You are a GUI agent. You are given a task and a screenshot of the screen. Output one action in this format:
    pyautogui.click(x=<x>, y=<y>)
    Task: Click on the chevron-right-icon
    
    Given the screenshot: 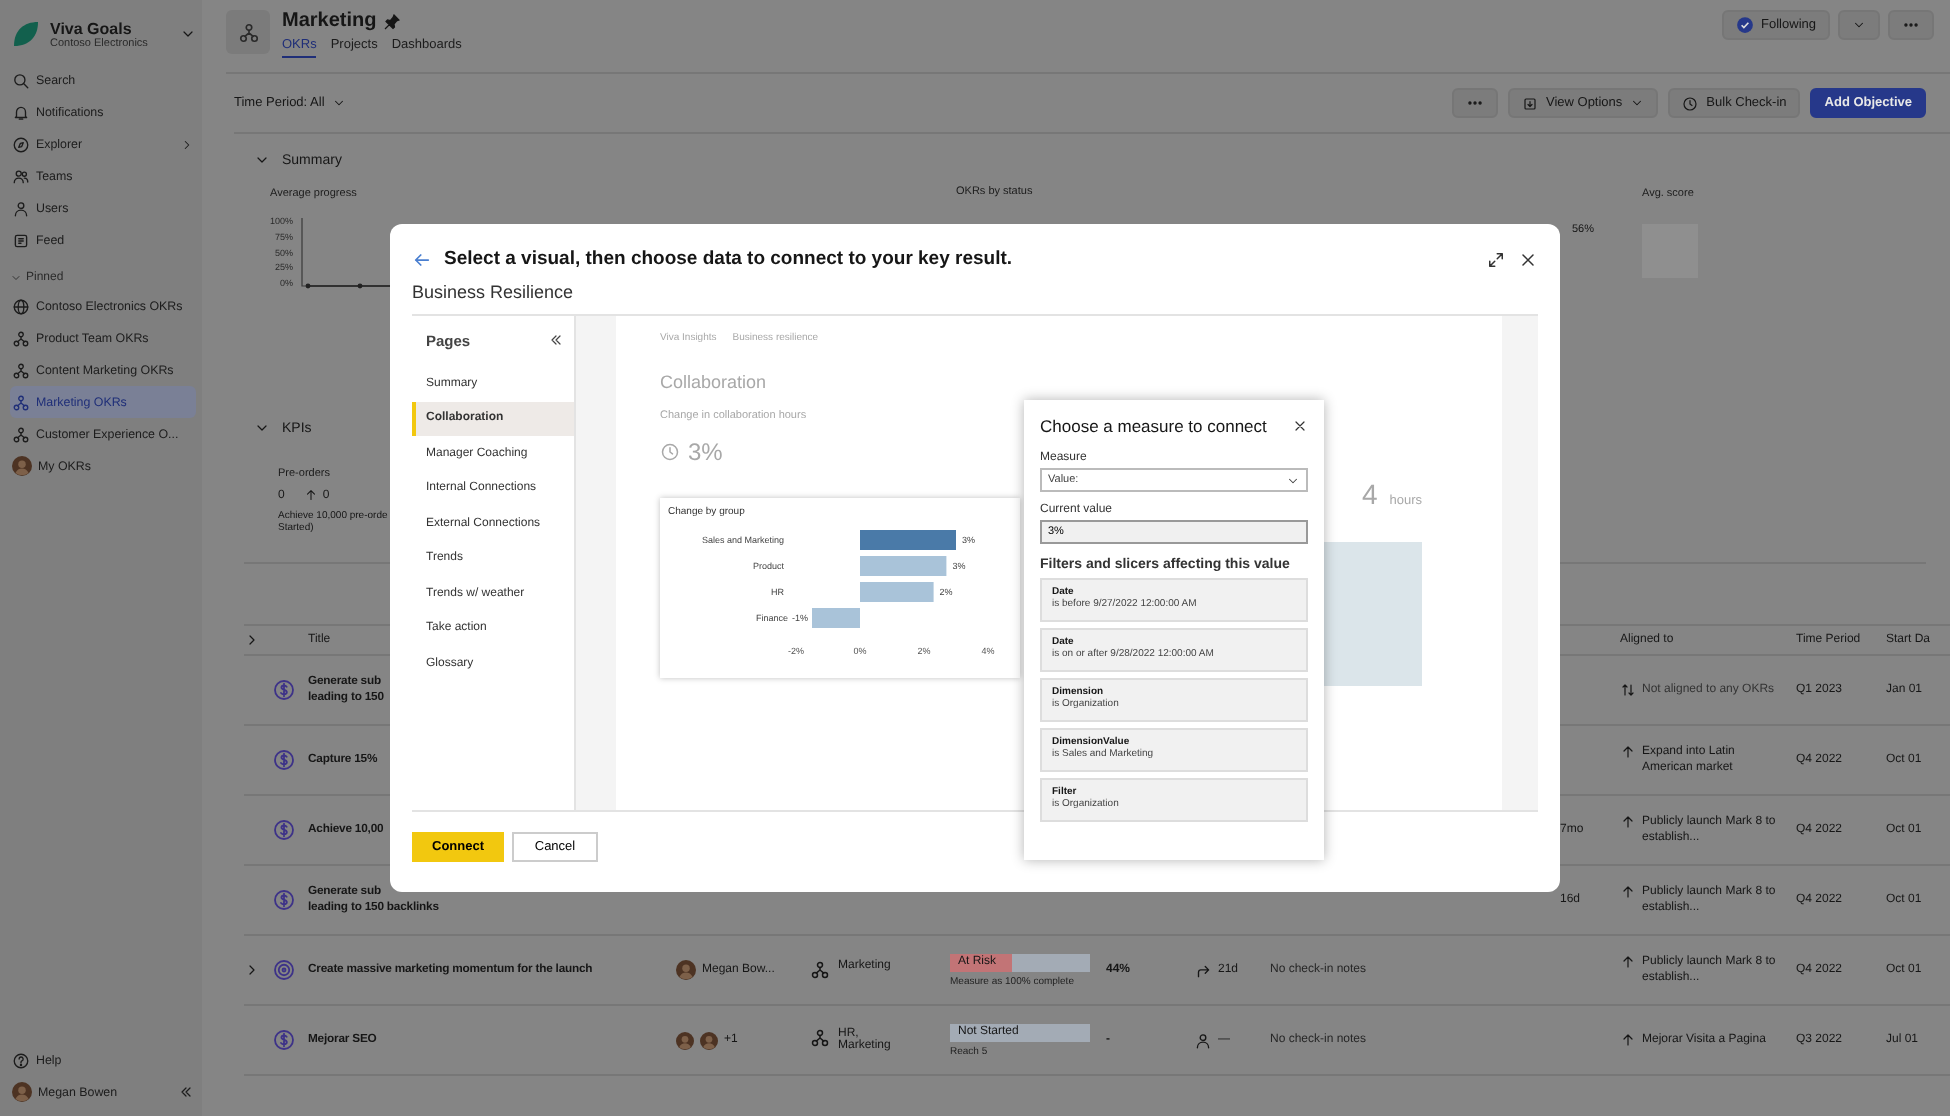 What is the action you would take?
    pyautogui.click(x=187, y=144)
    